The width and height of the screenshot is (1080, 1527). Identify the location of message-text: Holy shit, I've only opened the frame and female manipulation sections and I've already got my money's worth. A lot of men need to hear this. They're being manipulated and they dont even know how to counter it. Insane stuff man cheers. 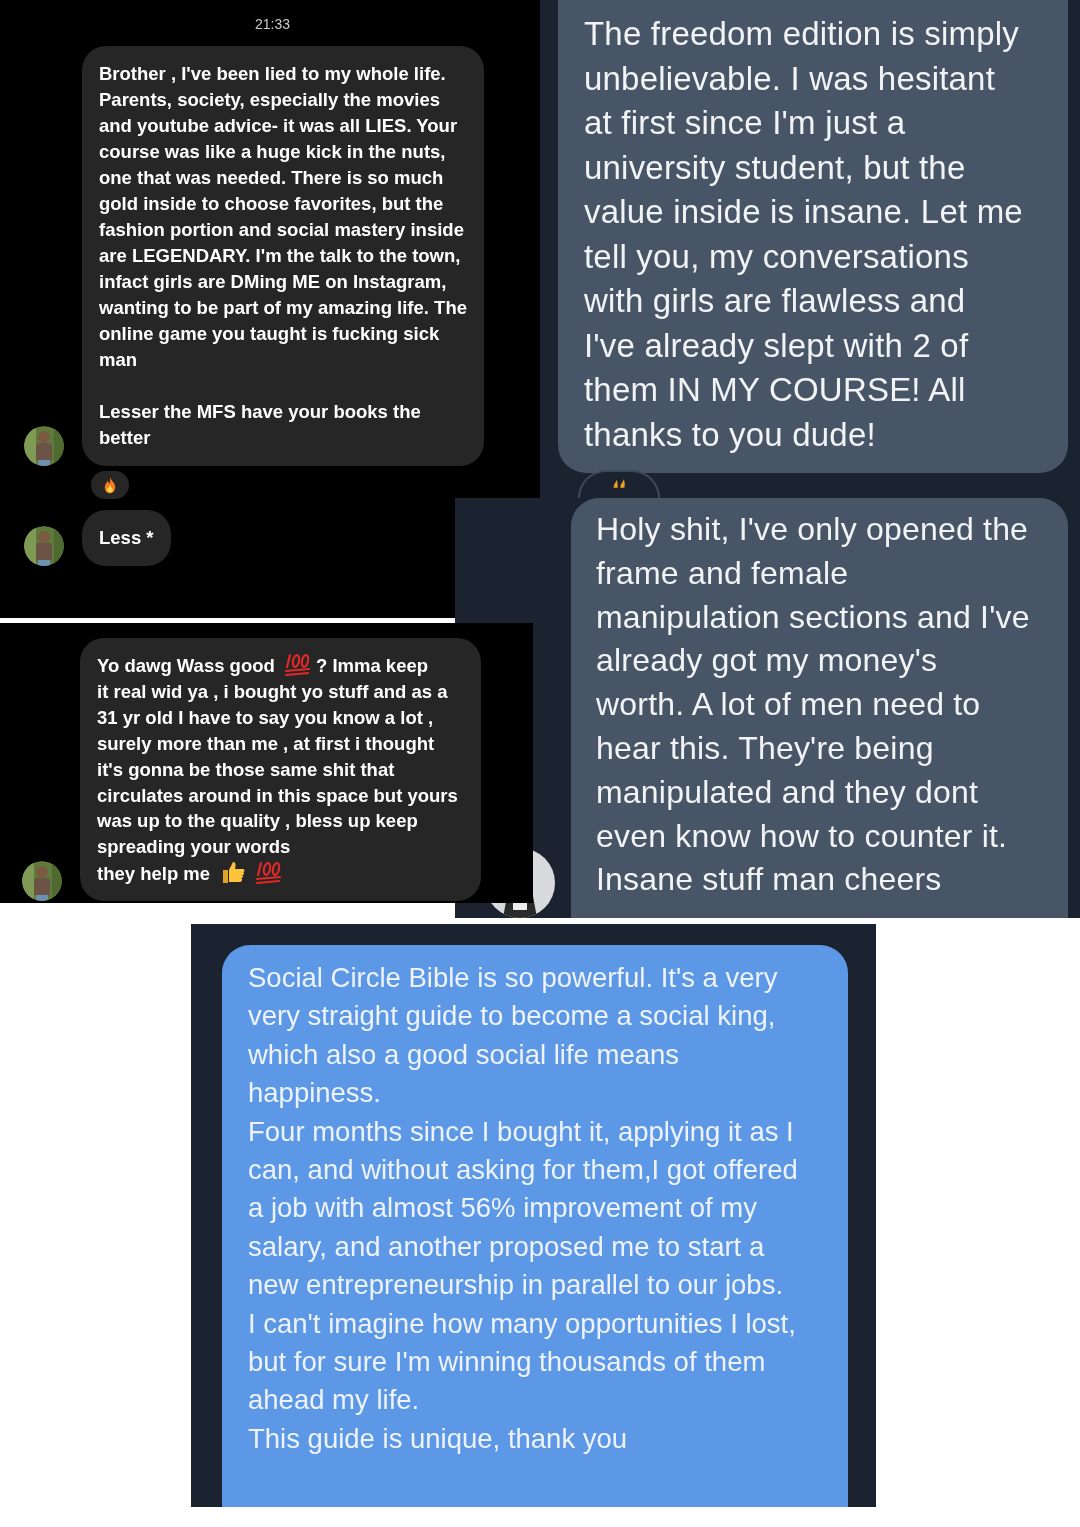
(813, 704).